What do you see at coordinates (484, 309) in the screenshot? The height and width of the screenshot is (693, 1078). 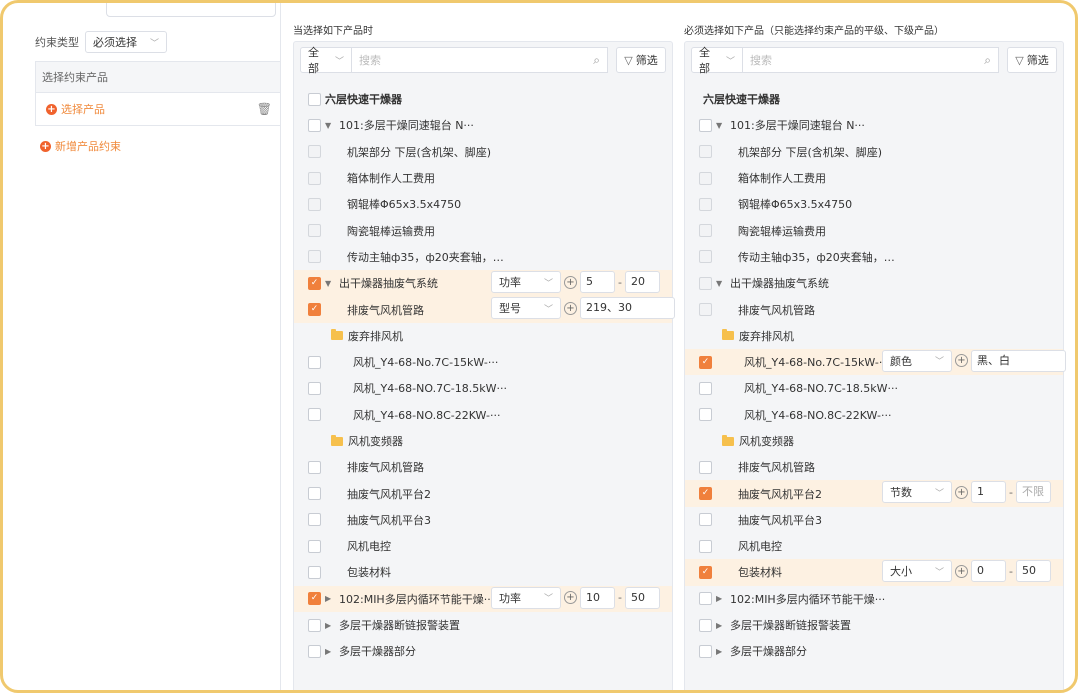 I see `tree-row: ✓ 排废气风机管路 型号 ﹀ +219、30` at bounding box center [484, 309].